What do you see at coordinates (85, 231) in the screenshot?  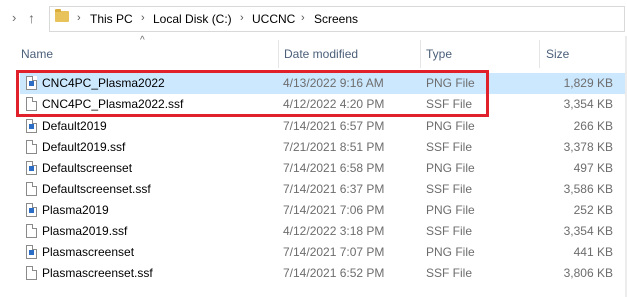 I see `file-name: Plasma2019.ssf` at bounding box center [85, 231].